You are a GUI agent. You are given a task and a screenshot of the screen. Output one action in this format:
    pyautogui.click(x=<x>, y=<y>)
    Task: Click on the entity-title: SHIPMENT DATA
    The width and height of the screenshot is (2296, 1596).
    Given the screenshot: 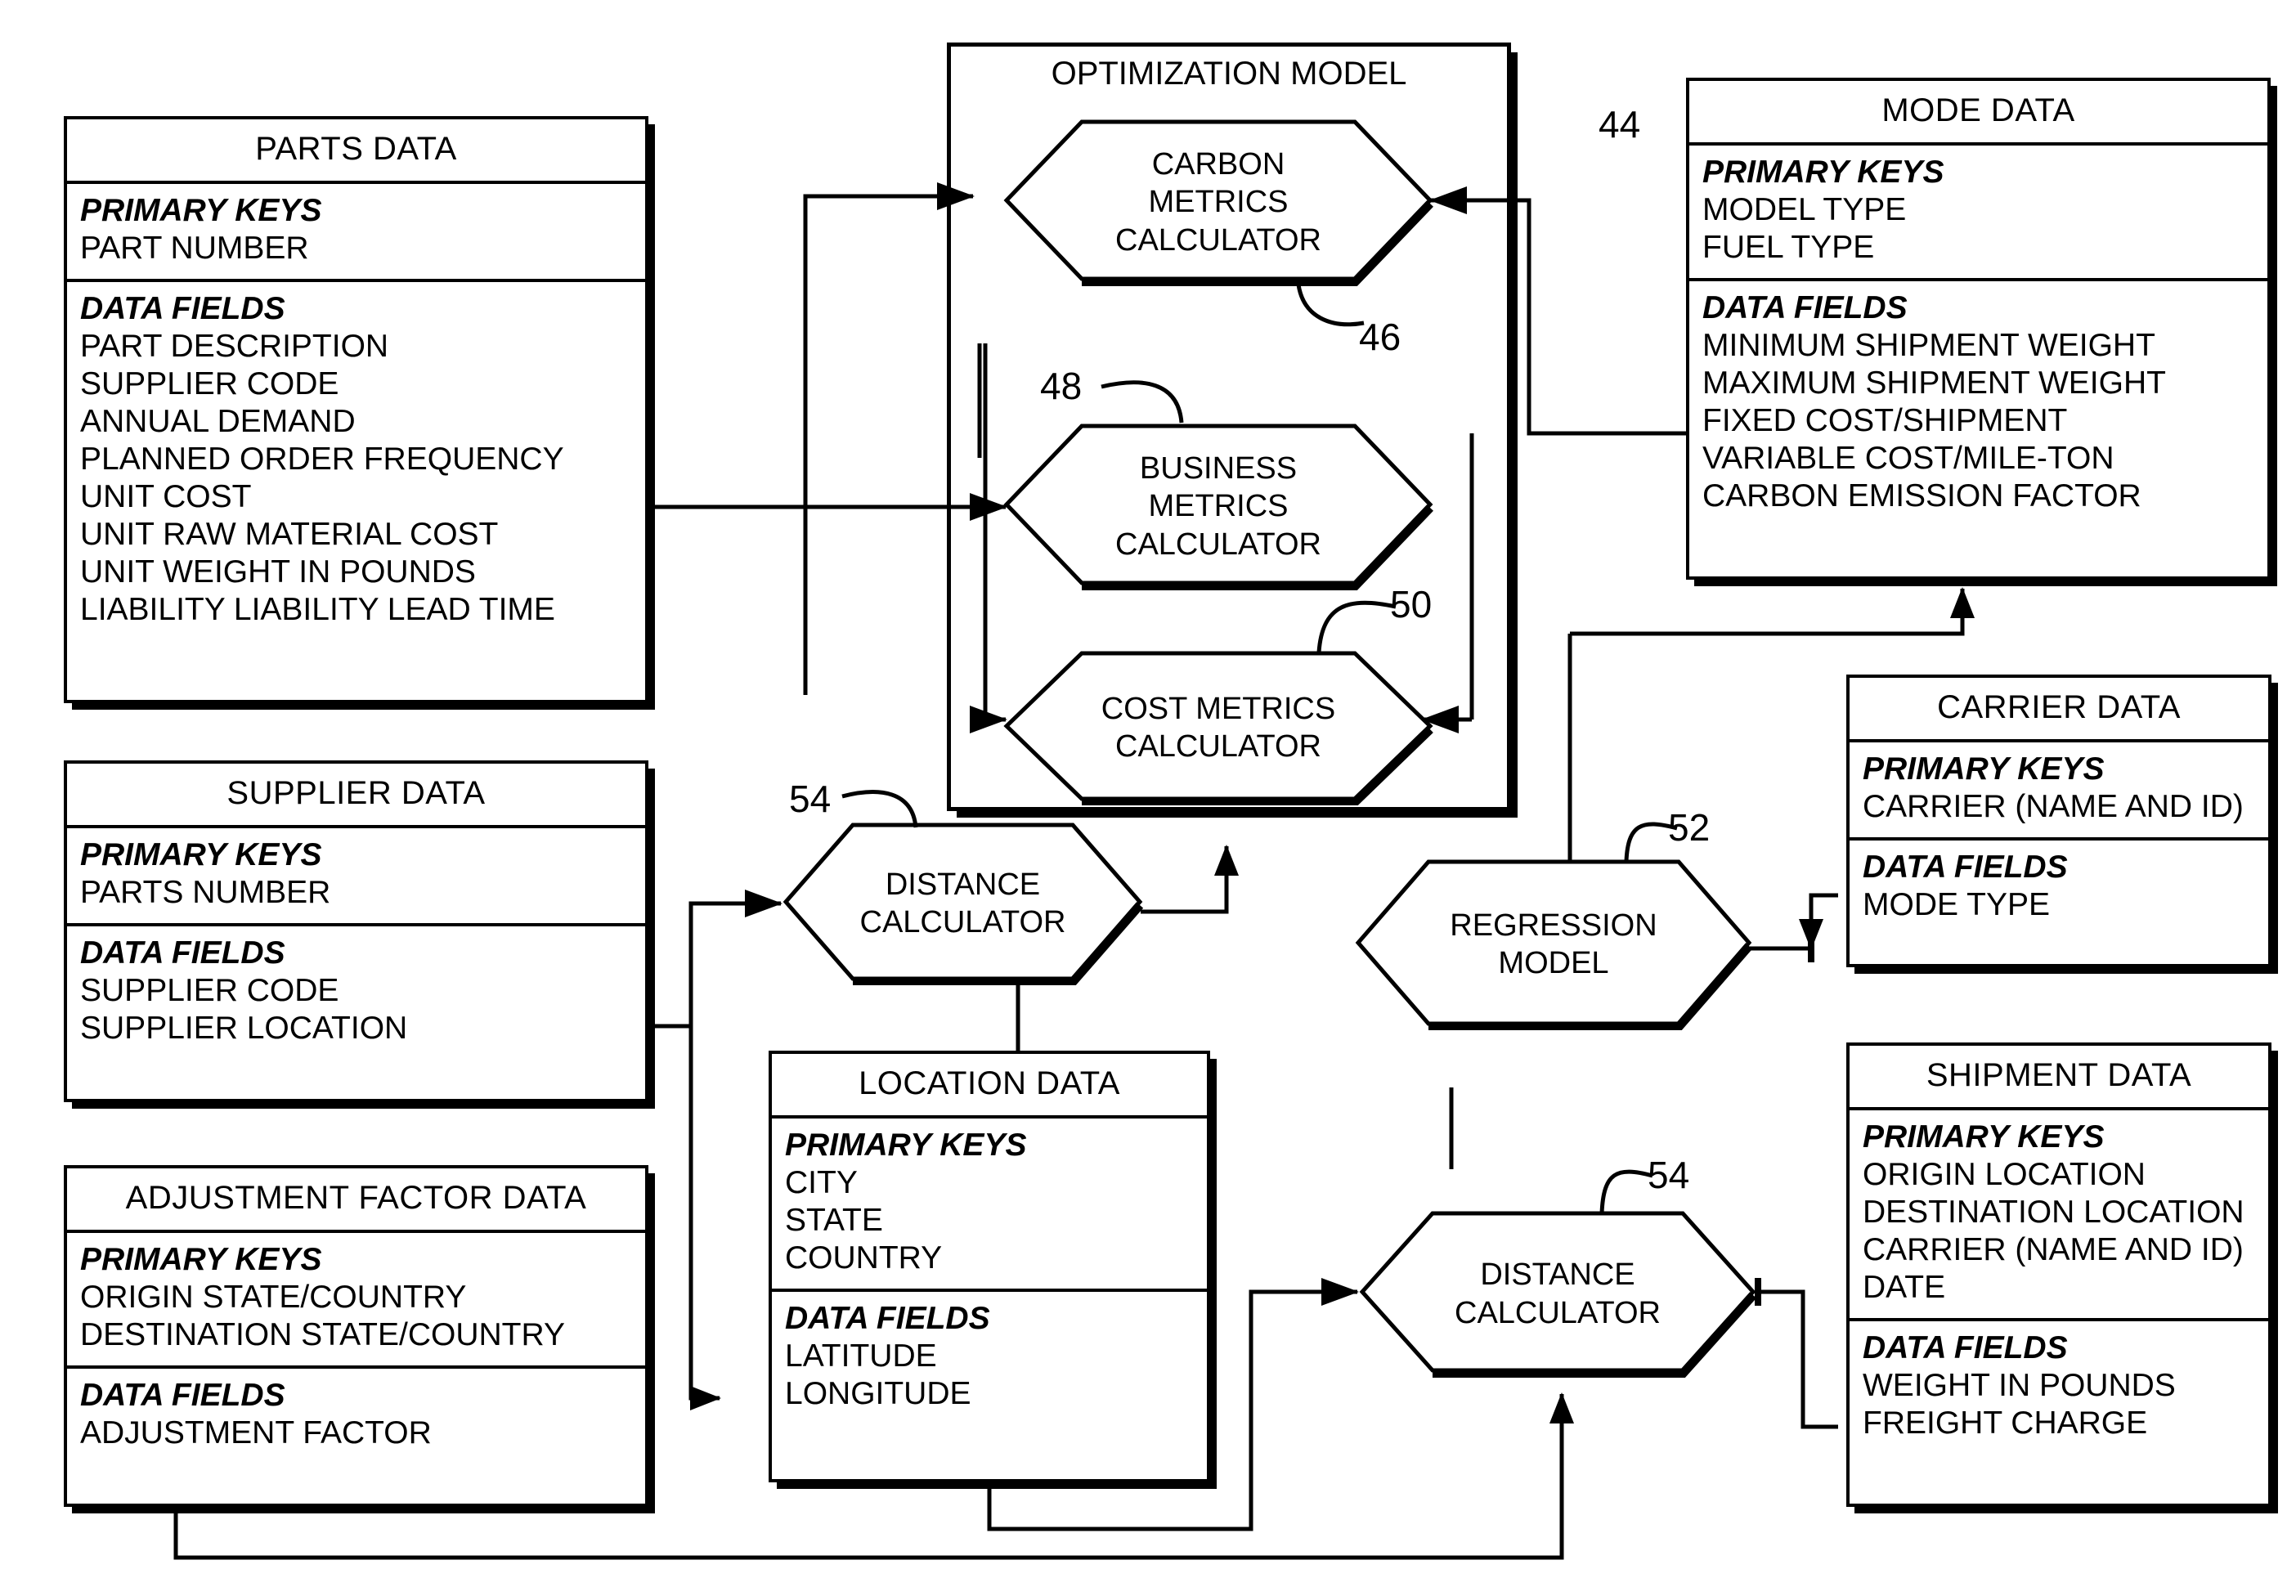 What is the action you would take?
    pyautogui.click(x=2059, y=1078)
    